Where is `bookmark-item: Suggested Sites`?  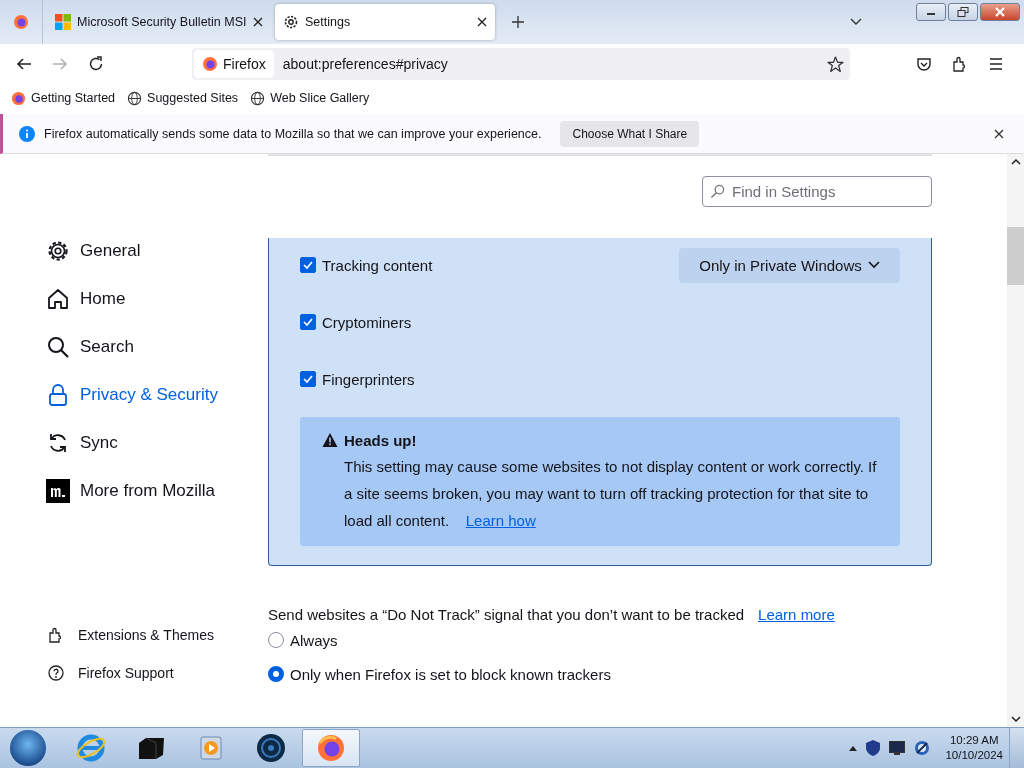
bookmark-item: Suggested Sites is located at coordinates (183, 98).